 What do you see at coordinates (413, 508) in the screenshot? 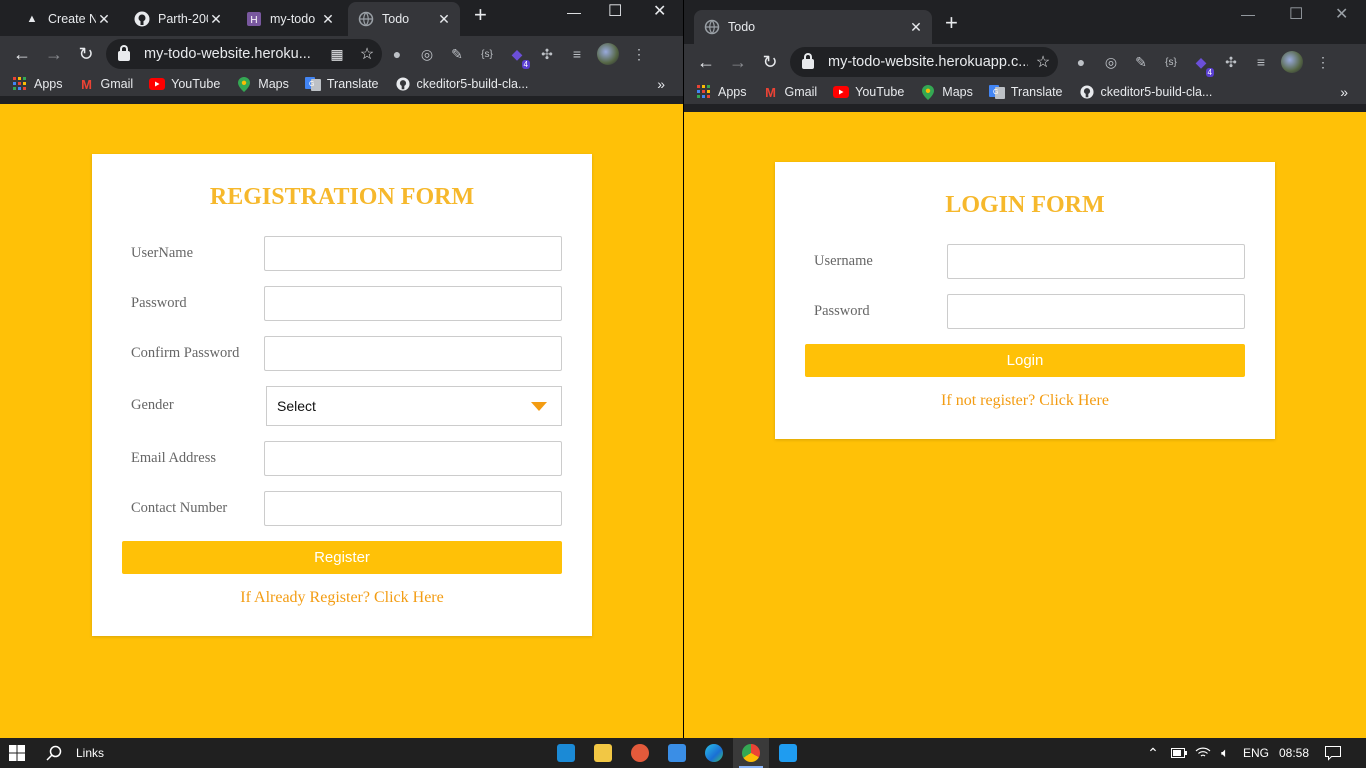
I see `contact-number-input` at bounding box center [413, 508].